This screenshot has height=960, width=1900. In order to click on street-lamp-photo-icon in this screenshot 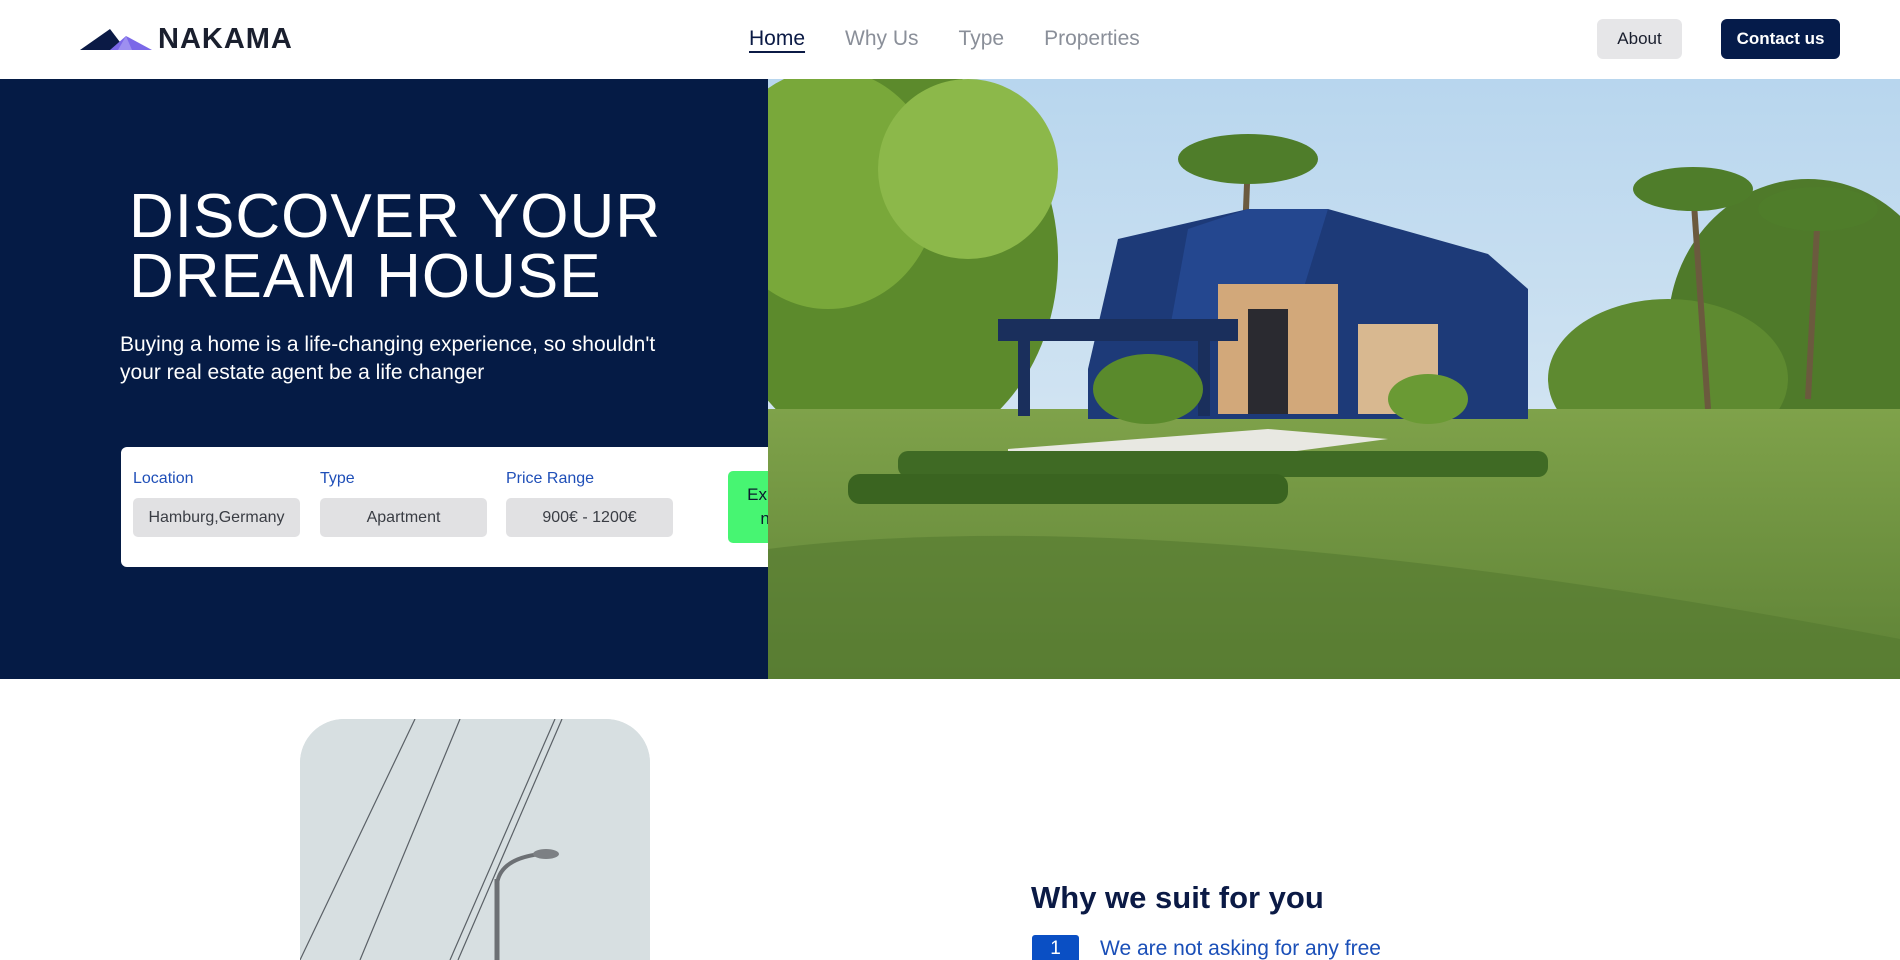, I will do `click(475, 839)`.